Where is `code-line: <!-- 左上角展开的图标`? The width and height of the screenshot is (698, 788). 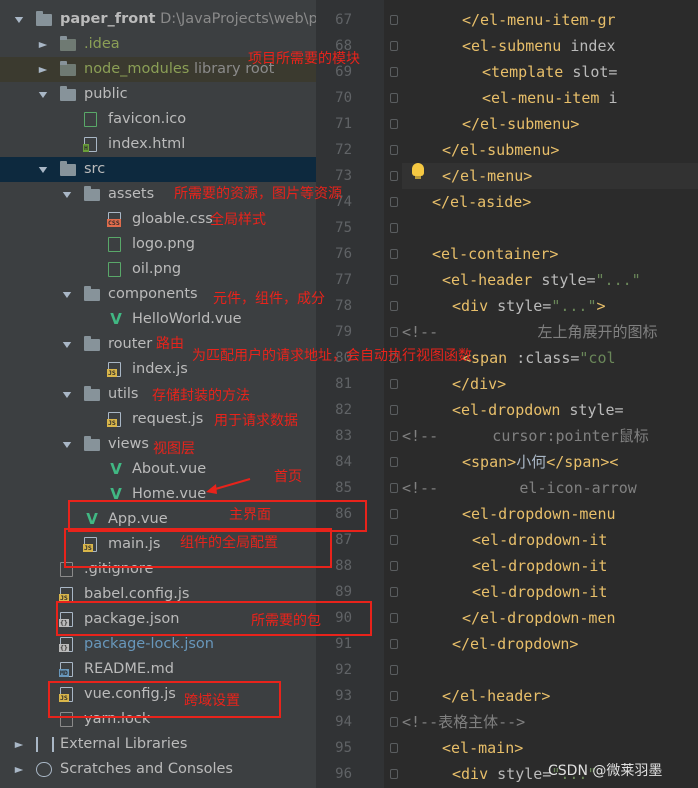
code-line: <!-- 左上角展开的图标 is located at coordinates (550, 332).